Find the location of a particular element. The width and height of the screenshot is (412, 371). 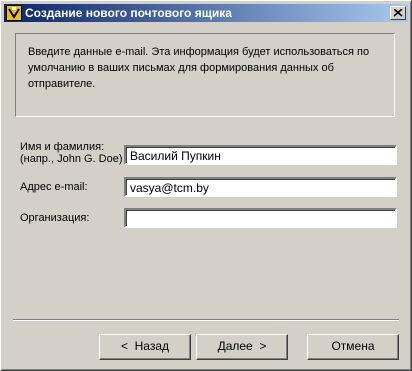

close-icon is located at coordinates (398, 13).